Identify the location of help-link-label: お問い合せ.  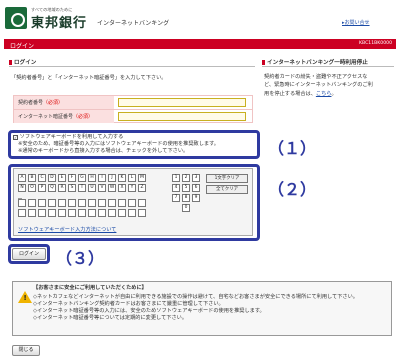
(357, 23).